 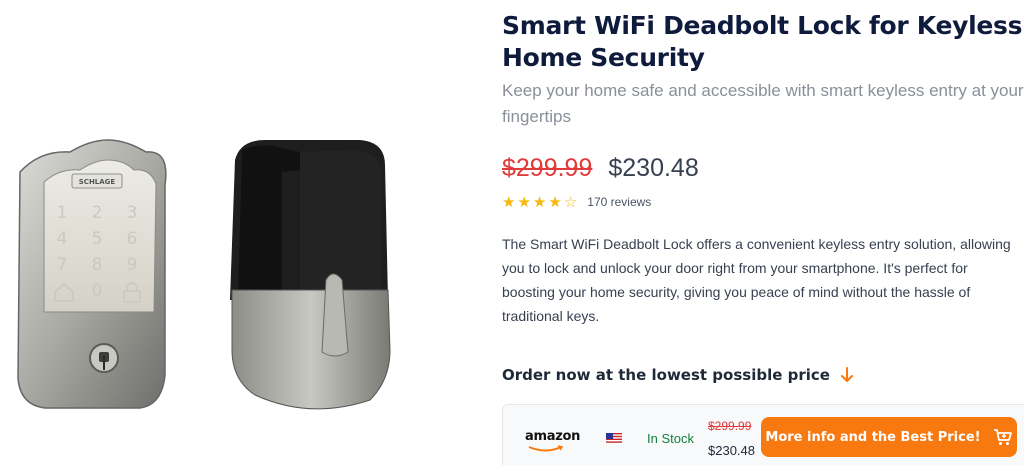 I want to click on amazon-smile-icon, so click(x=546, y=448).